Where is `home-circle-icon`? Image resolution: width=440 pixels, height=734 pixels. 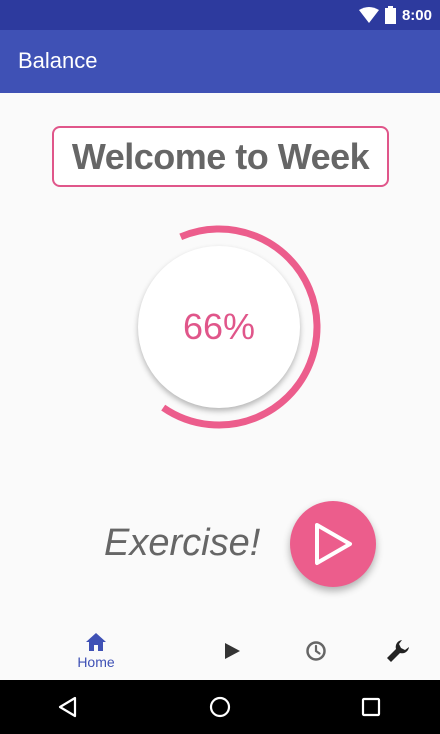
home-circle-icon is located at coordinates (220, 707).